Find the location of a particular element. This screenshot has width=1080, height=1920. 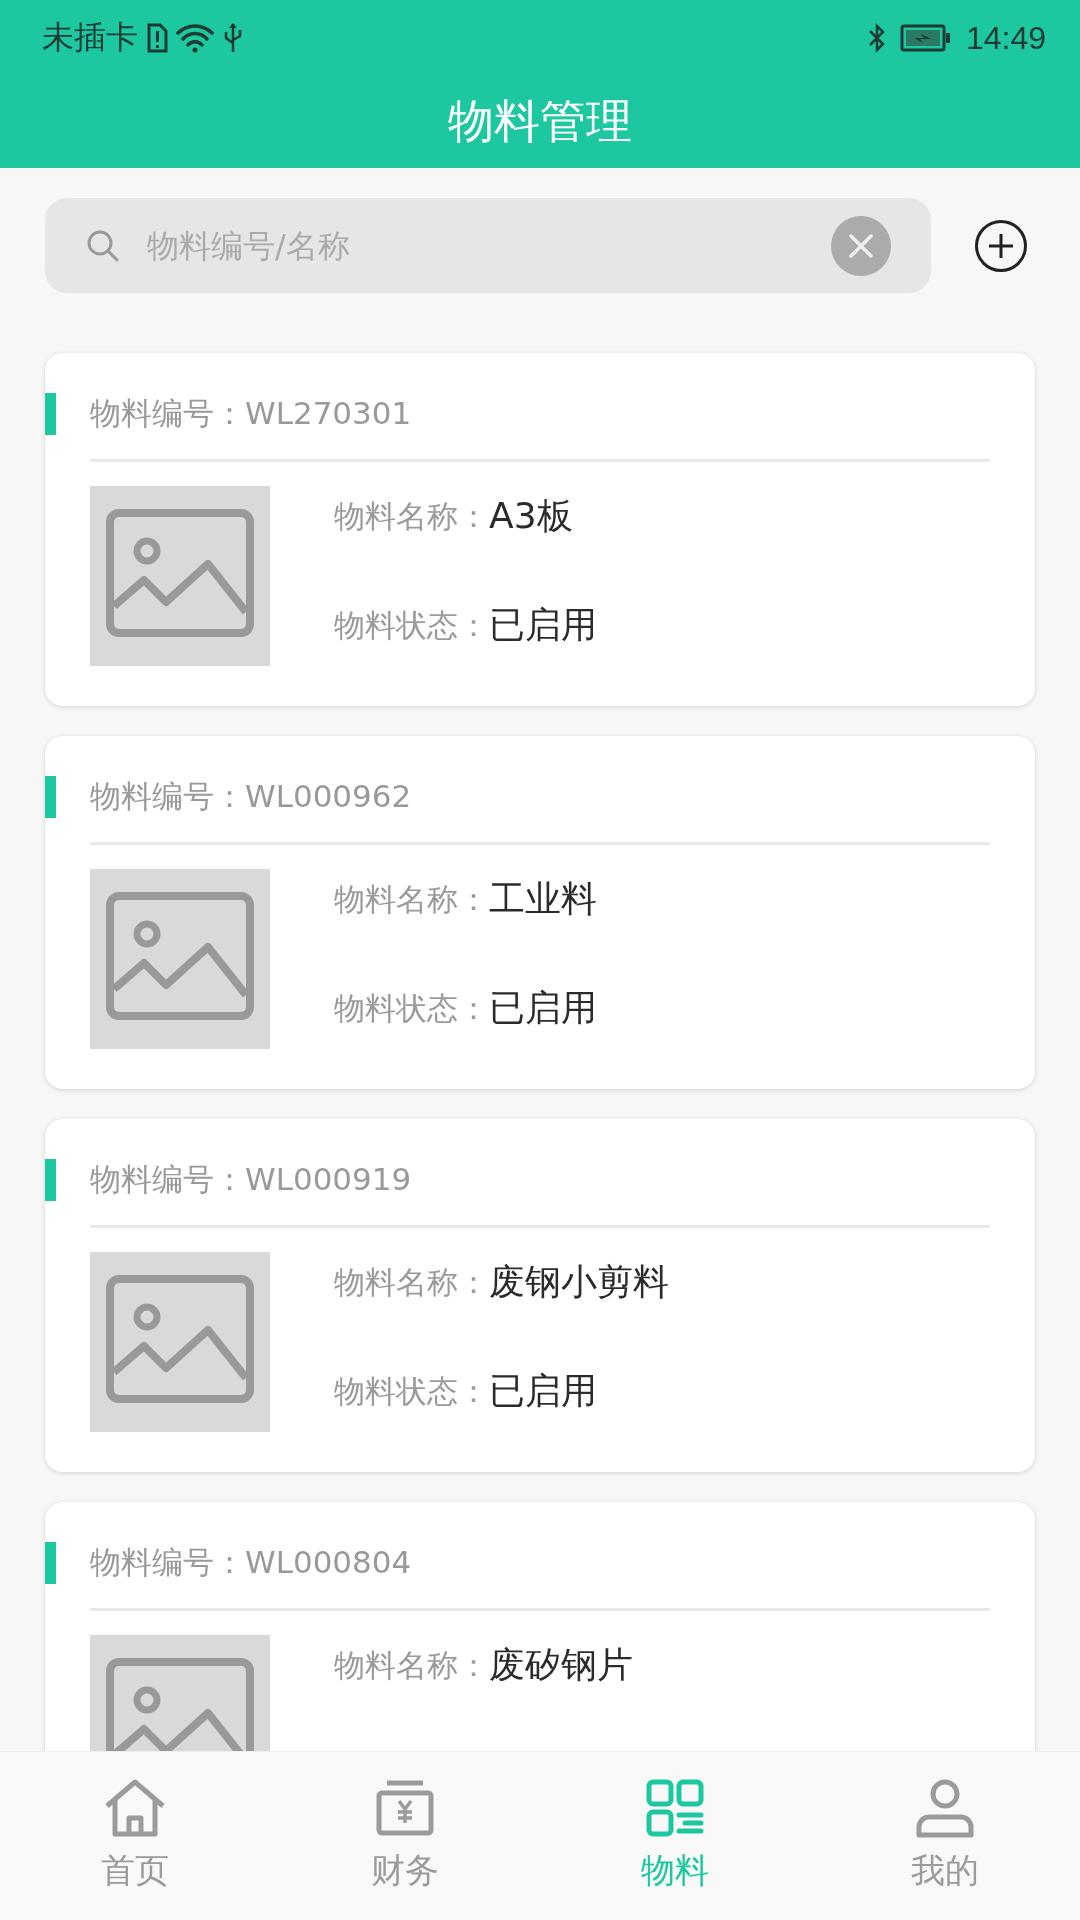

bluetooth-icon is located at coordinates (876, 38).